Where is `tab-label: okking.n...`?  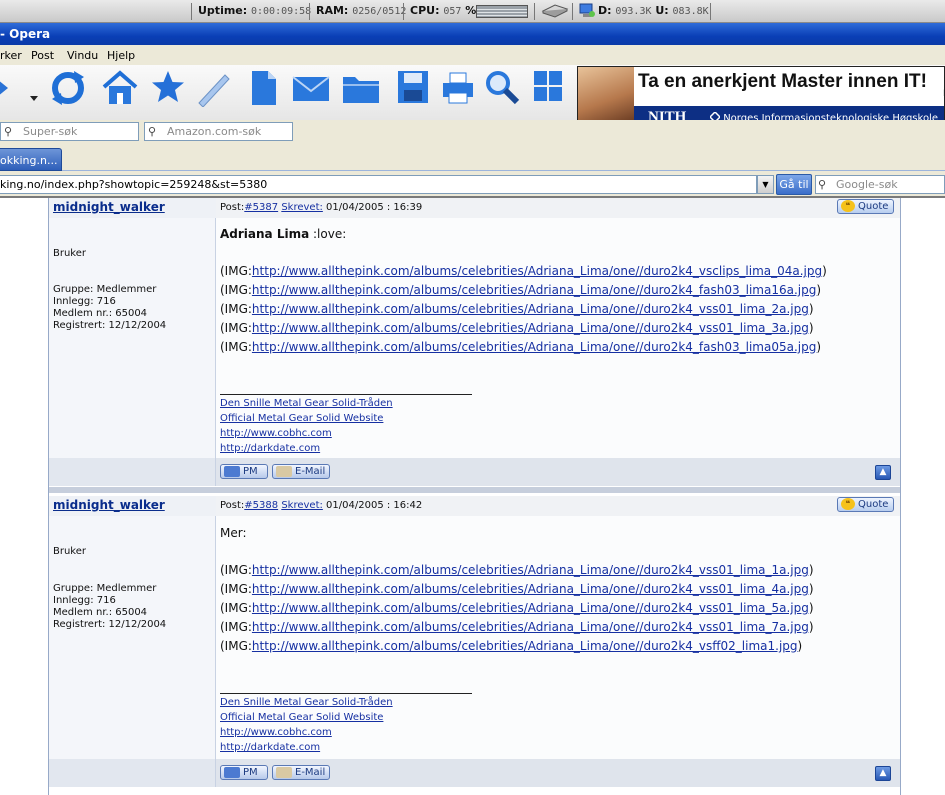 tab-label: okking.n... is located at coordinates (29, 160).